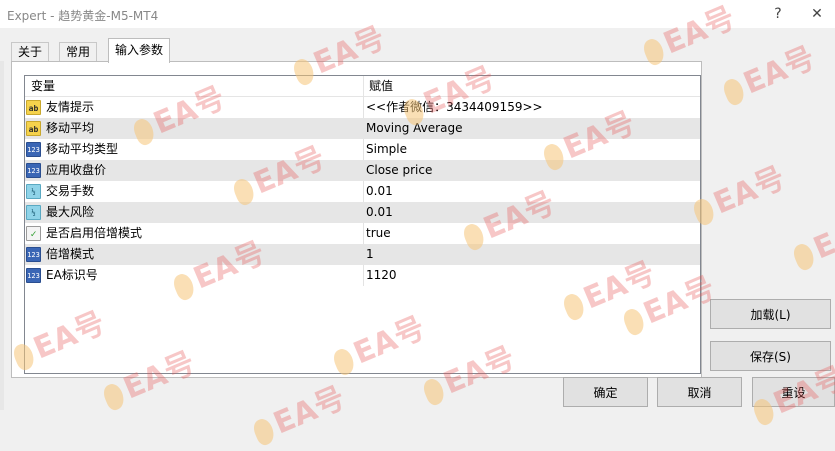  Describe the element at coordinates (817, 14) in the screenshot. I see `close-button: ✕` at that location.